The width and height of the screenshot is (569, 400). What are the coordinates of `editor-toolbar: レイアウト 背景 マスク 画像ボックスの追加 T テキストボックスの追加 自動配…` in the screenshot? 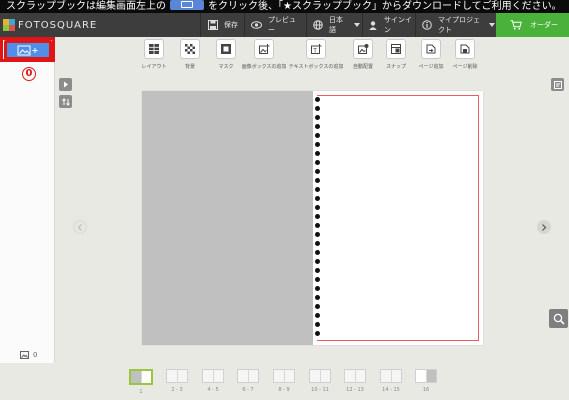 It's located at (312, 55).